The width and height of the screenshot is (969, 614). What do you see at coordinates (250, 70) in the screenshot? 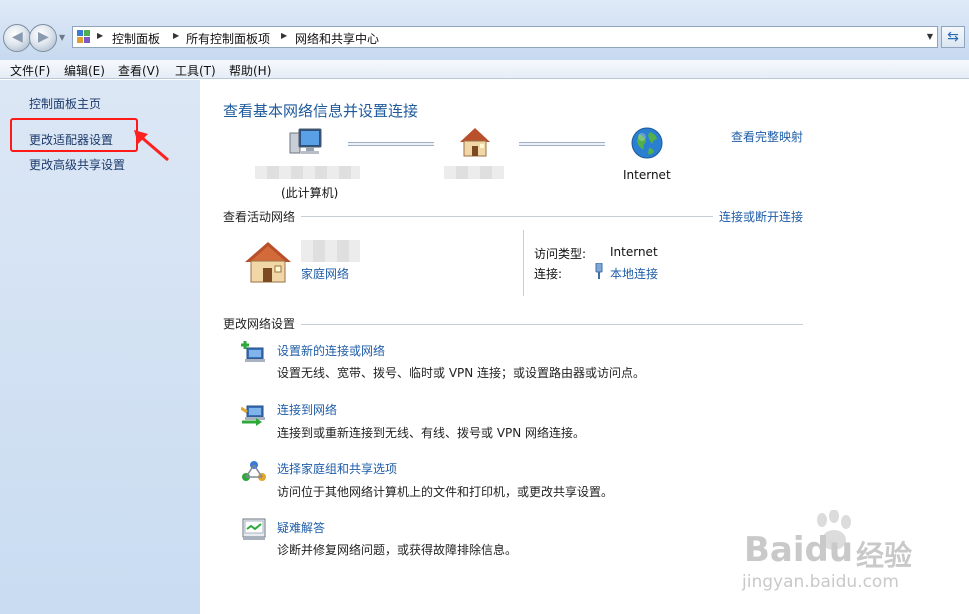
I see `menu-help: 帮助(H)` at bounding box center [250, 70].